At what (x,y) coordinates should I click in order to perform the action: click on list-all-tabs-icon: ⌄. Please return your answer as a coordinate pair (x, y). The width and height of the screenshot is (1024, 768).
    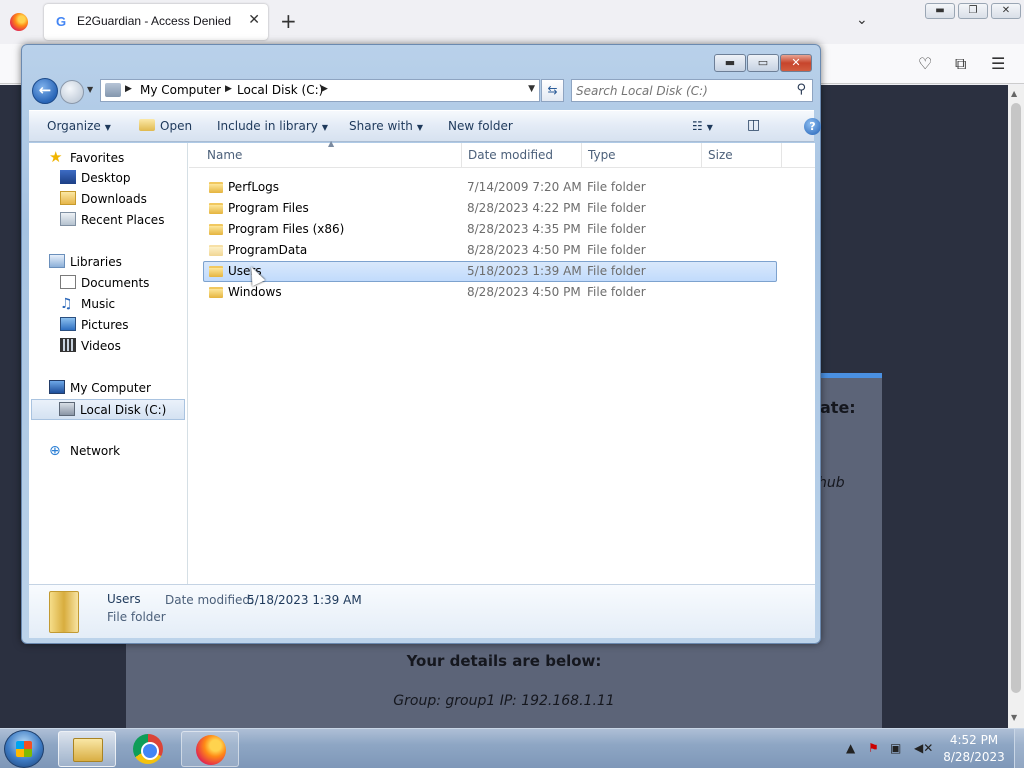
    Looking at the image, I should click on (862, 20).